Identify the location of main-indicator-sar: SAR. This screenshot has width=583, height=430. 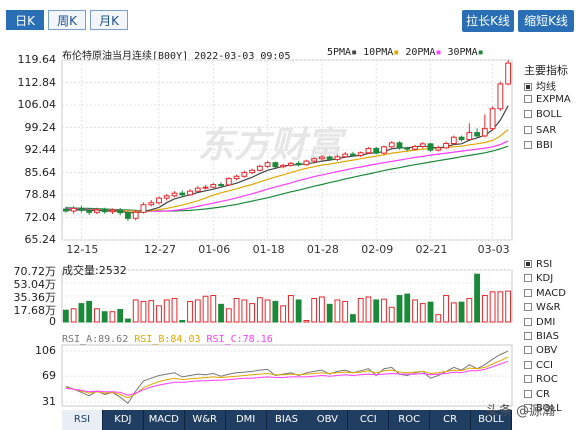
(540, 130).